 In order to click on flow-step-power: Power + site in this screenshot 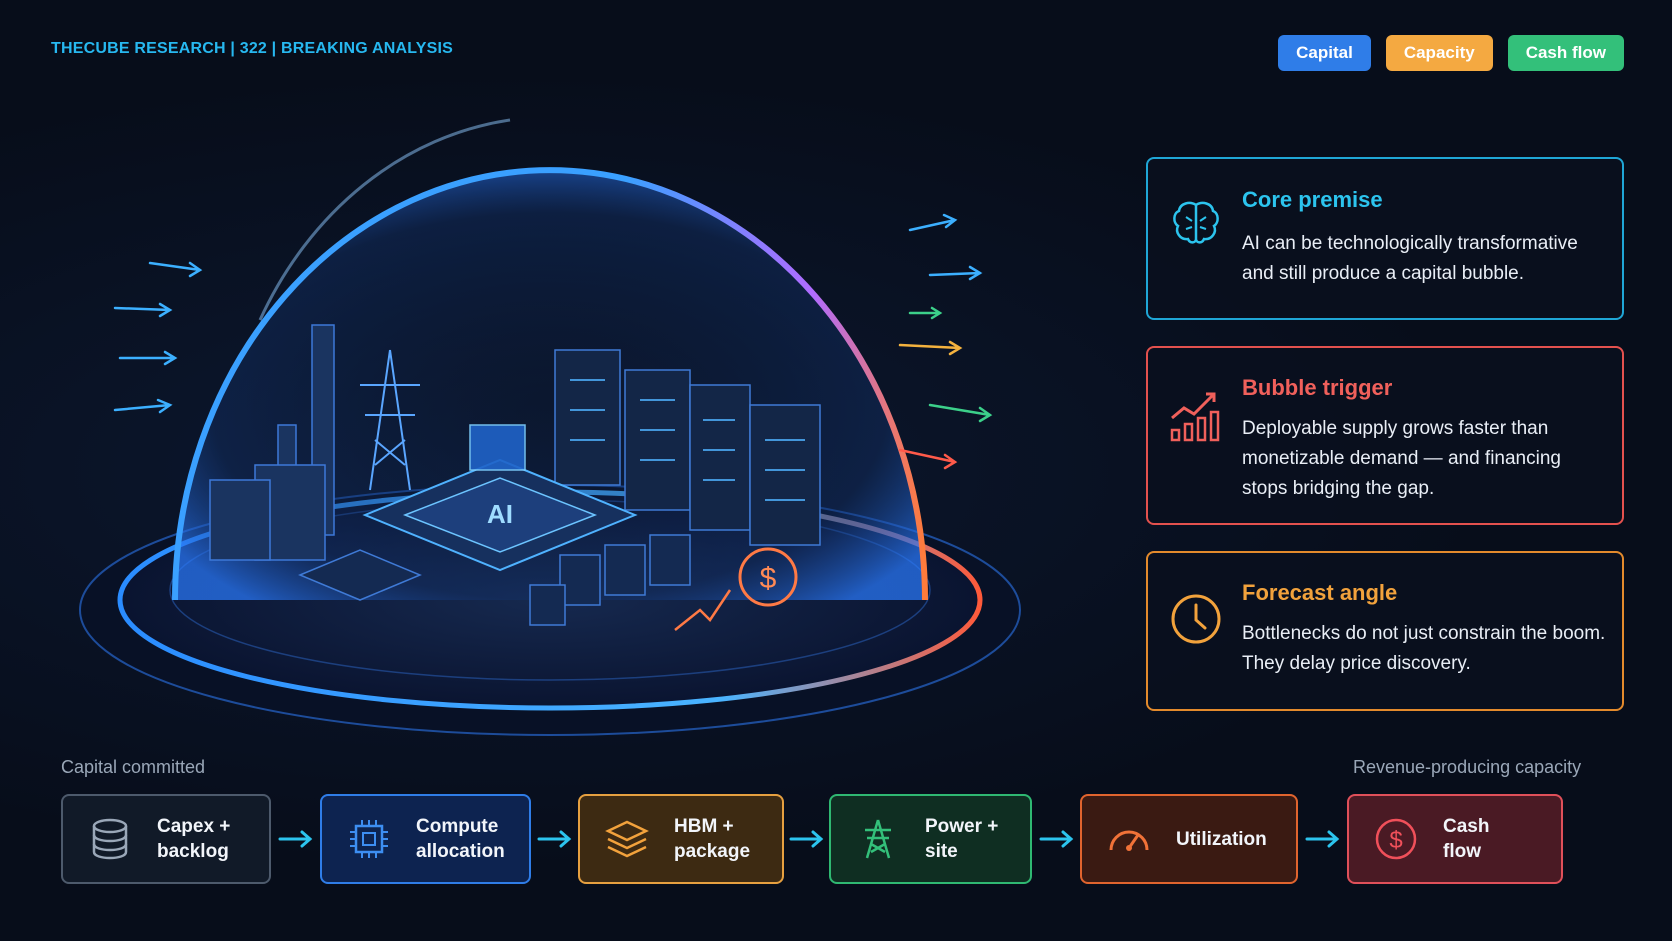, I will do `click(930, 839)`.